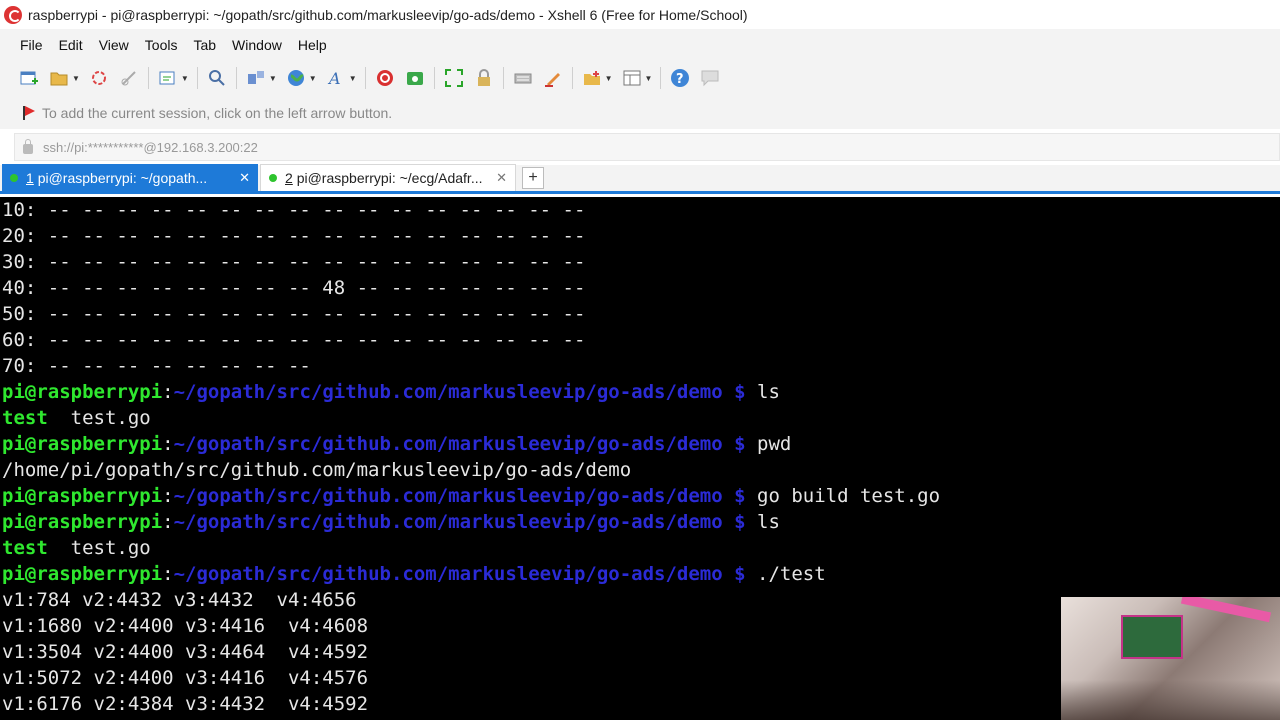  I want to click on address-text: ssh://pi:***********@192.168.3.200:22, so click(150, 147).